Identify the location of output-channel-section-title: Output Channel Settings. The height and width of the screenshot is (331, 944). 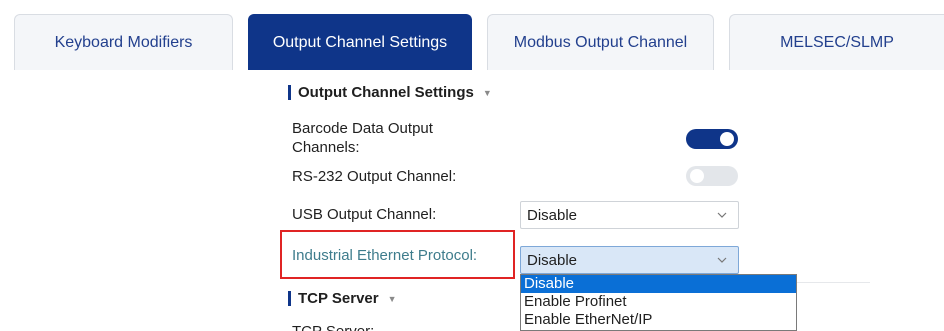
(386, 92).